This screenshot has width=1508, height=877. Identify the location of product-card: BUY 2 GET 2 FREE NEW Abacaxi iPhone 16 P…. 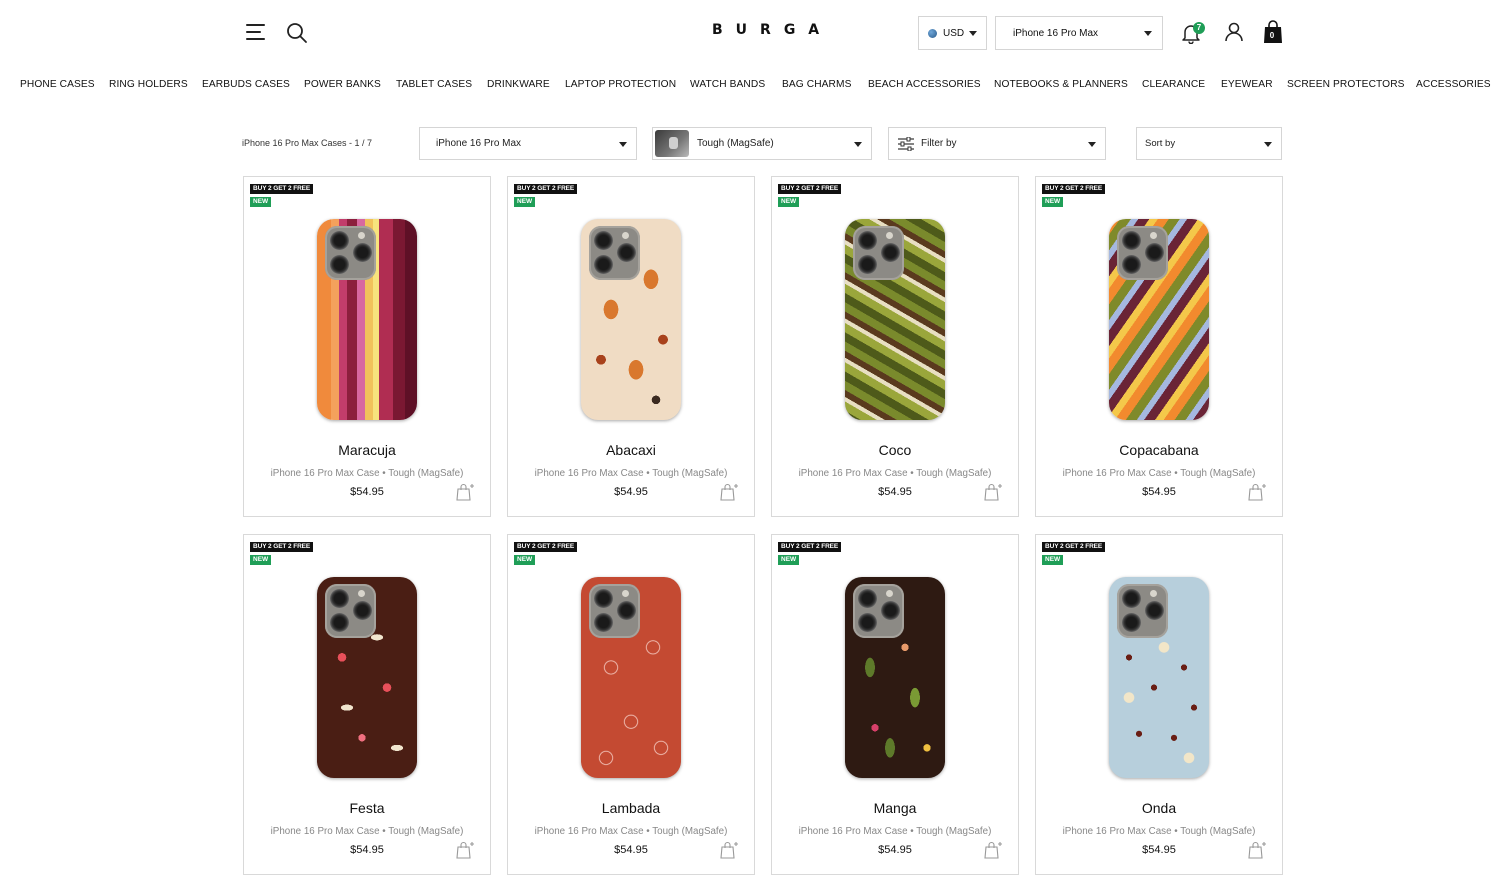
(631, 346).